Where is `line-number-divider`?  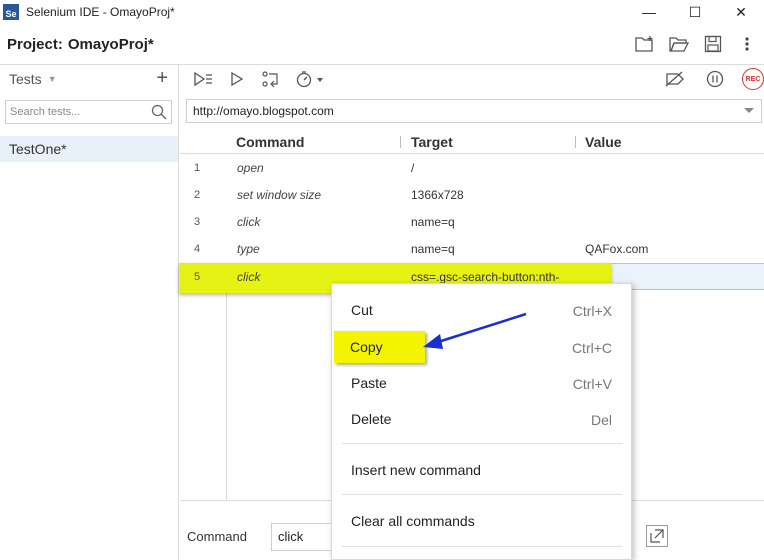
line-number-divider is located at coordinates (226, 383).